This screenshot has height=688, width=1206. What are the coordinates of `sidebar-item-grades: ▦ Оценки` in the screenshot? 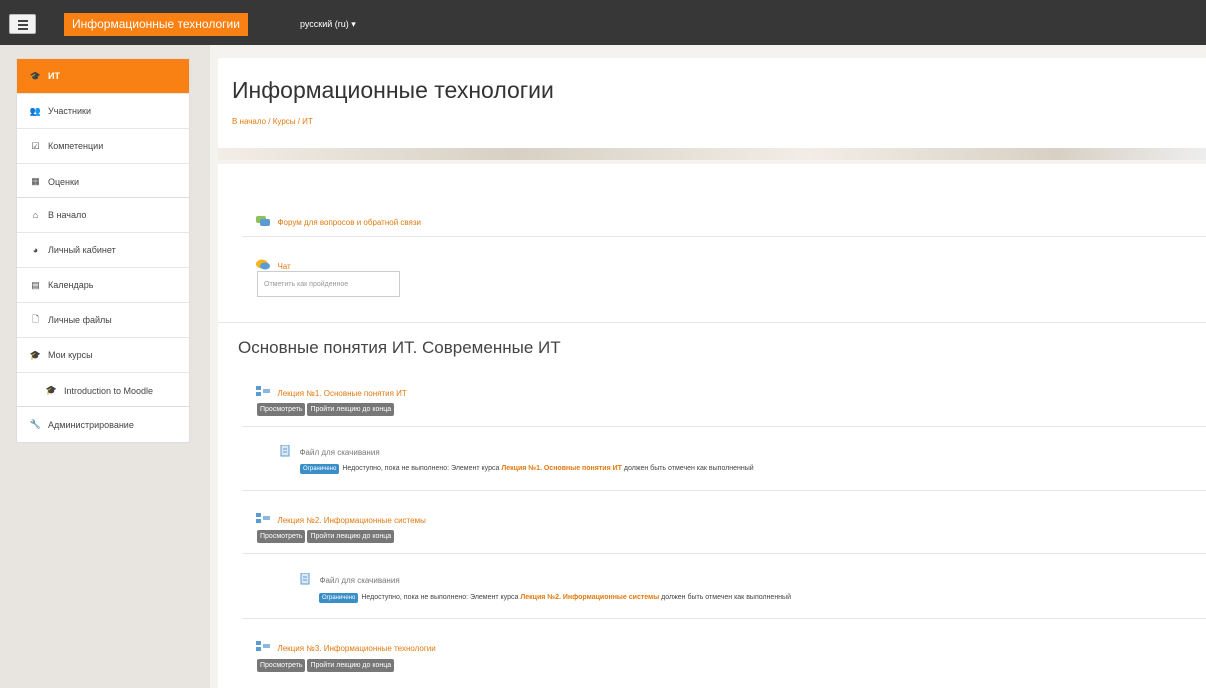 It's located at (103, 181).